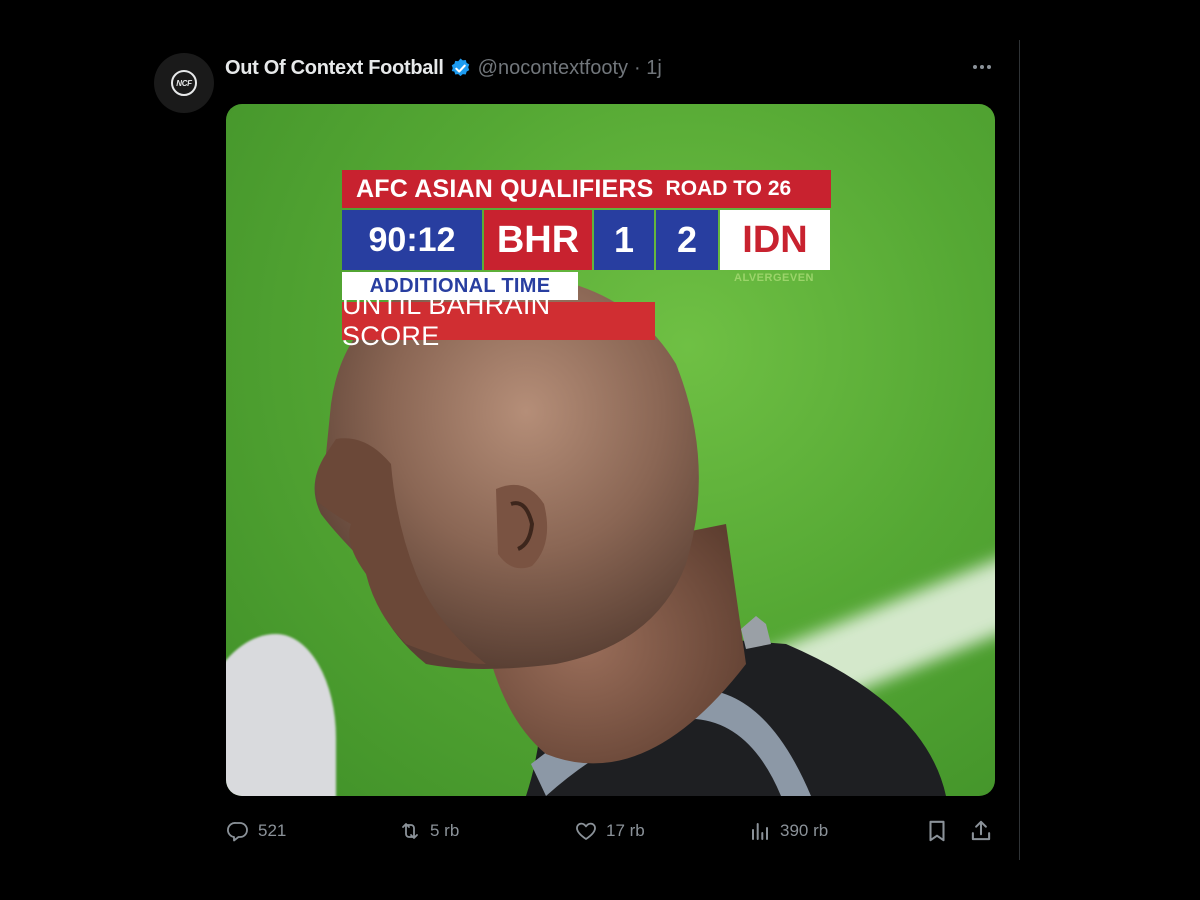 The width and height of the screenshot is (1200, 900). What do you see at coordinates (728, 188) in the screenshot?
I see `scoreboard-stage: ROAD TO 26` at bounding box center [728, 188].